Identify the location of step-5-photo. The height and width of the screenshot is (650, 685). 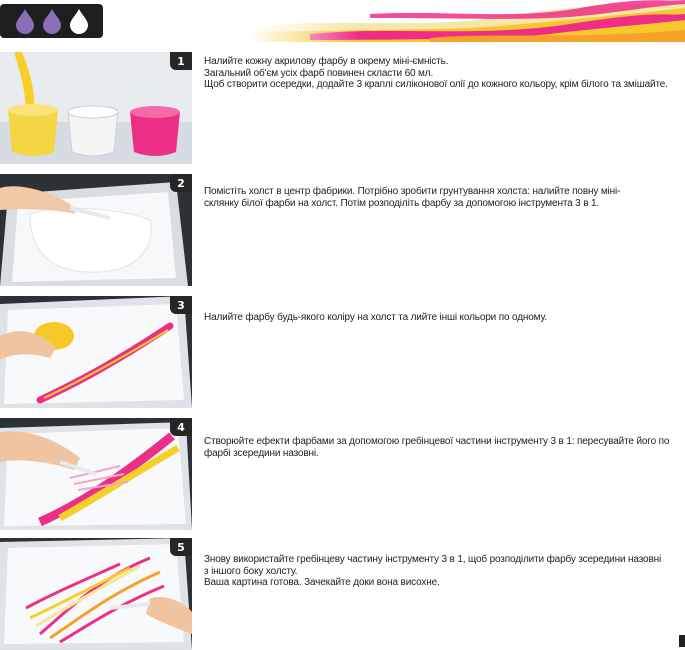
(96, 594).